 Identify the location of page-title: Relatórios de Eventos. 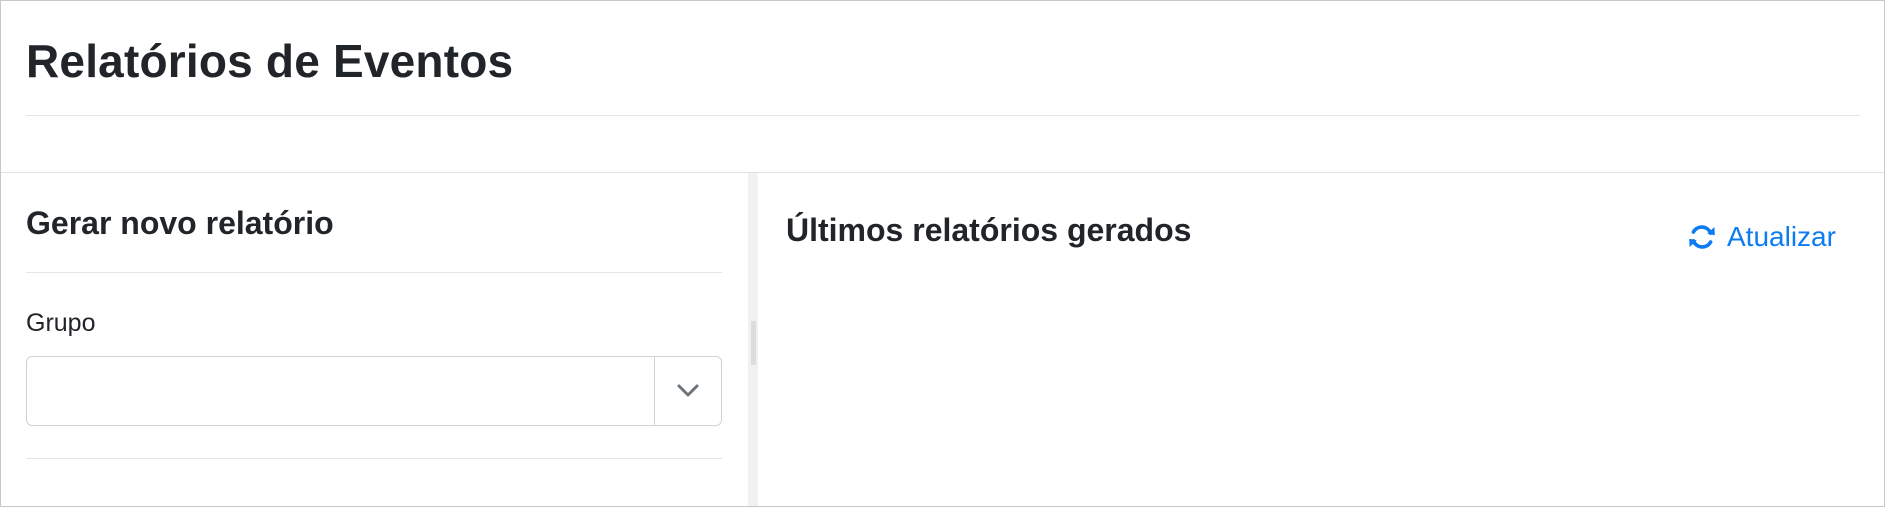
(270, 61).